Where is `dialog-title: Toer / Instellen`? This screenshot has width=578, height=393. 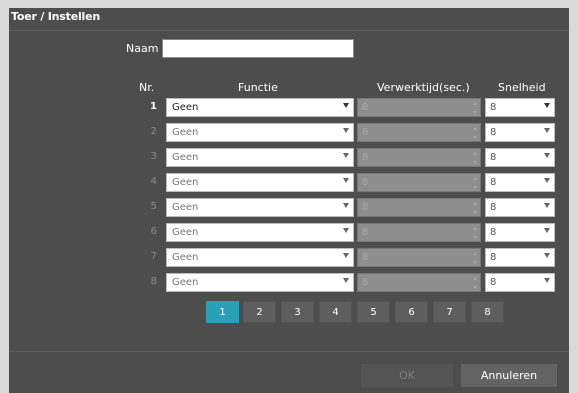 dialog-title: Toer / Instellen is located at coordinates (55, 16).